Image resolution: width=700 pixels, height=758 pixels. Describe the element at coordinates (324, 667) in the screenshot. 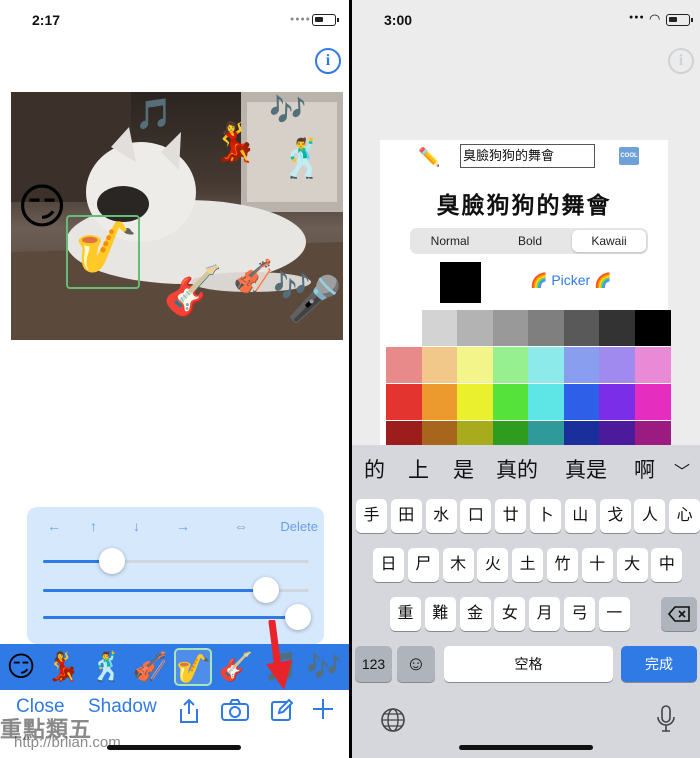

I see `tray-sticker-notes: 🎶` at that location.